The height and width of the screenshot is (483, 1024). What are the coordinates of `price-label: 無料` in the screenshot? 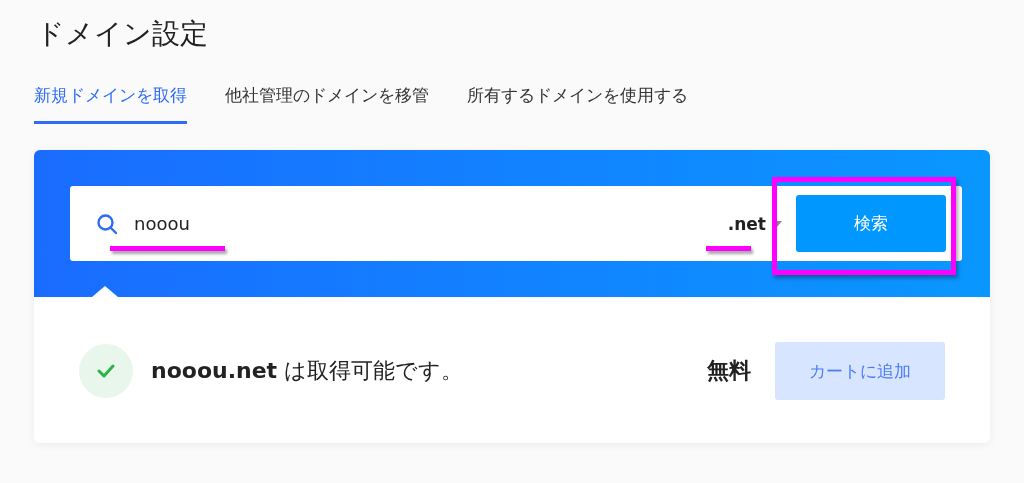 It's located at (729, 371).